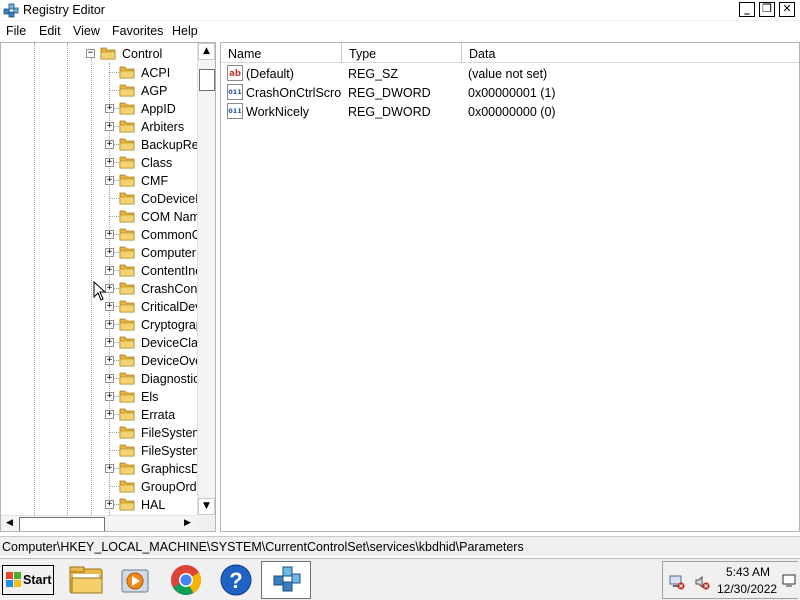  What do you see at coordinates (207, 80) in the screenshot?
I see `tree-vertical-scroll-thumb` at bounding box center [207, 80].